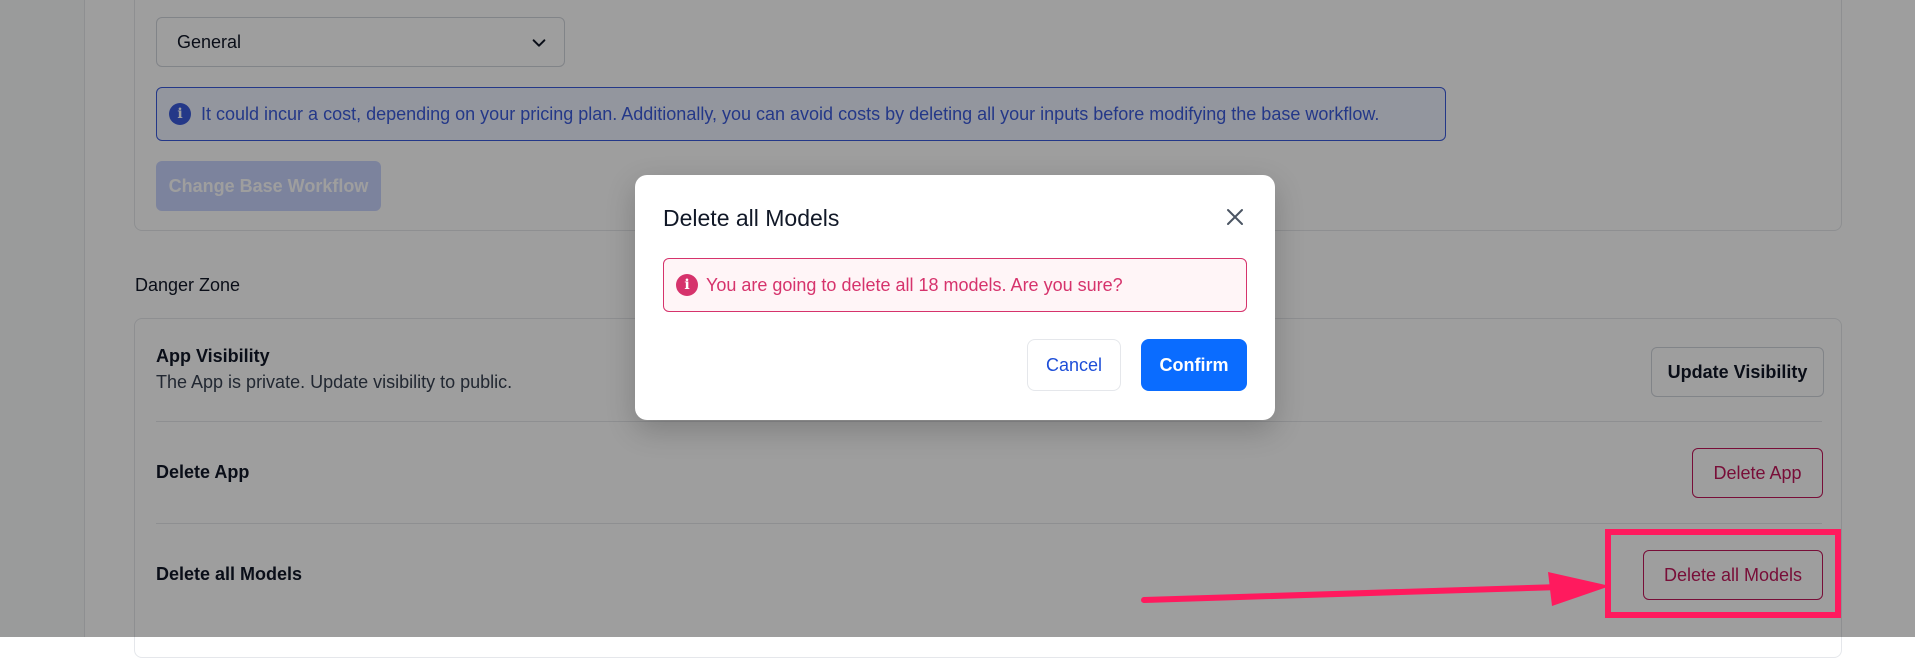 The image size is (1915, 658). What do you see at coordinates (1194, 365) in the screenshot?
I see `confirm-button: Confirm` at bounding box center [1194, 365].